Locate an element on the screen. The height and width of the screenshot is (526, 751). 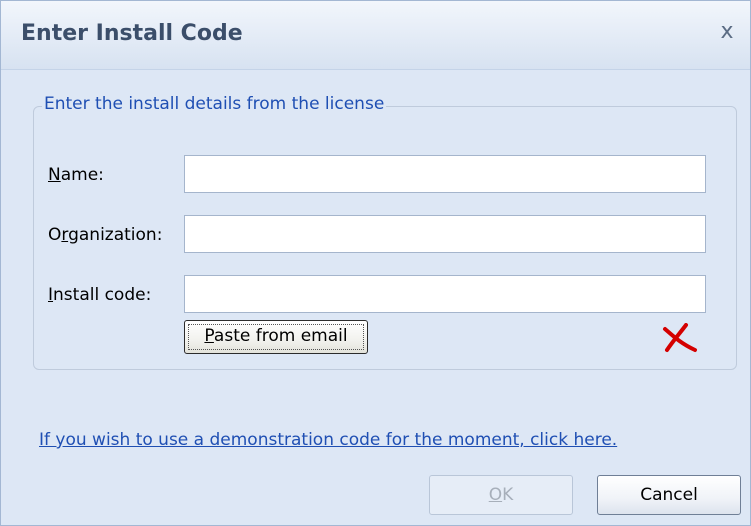
organization-label: Organization: is located at coordinates (105, 235).